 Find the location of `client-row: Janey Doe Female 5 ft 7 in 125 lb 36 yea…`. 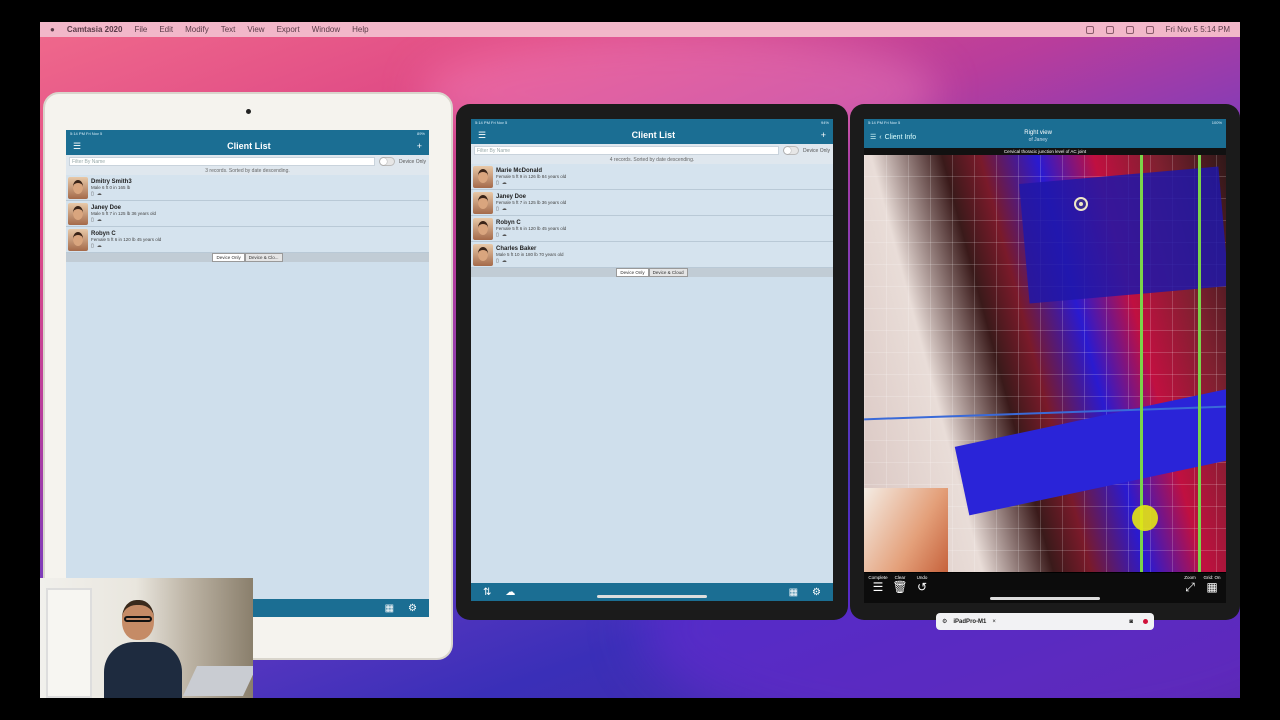

client-row: Janey Doe Female 5 ft 7 in 125 lb 36 yea… is located at coordinates (652, 203).